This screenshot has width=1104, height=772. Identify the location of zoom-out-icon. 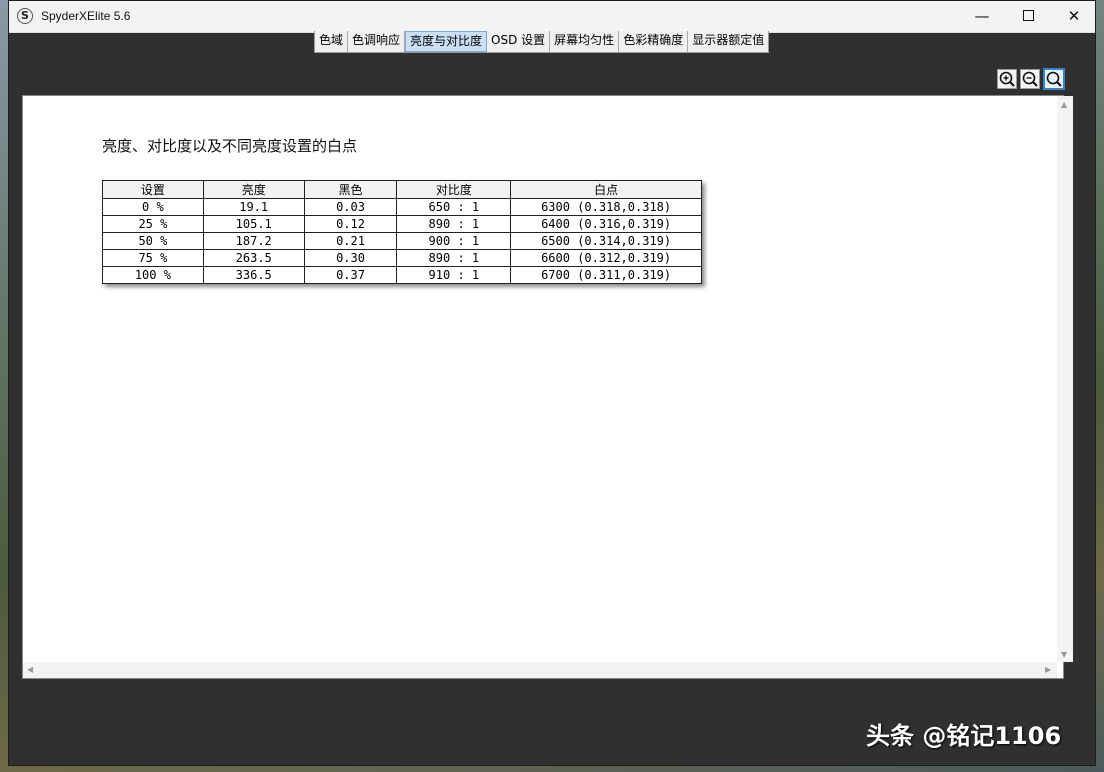
(1030, 79).